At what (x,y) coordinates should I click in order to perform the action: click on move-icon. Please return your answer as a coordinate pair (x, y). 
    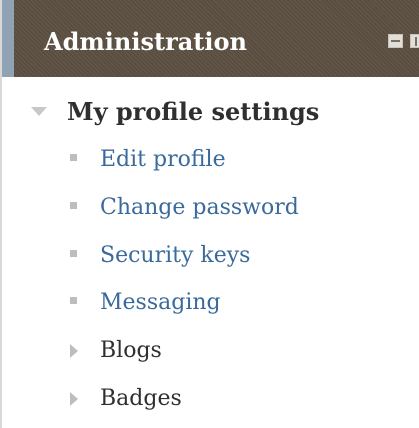
    Looking at the image, I should click on (414, 41).